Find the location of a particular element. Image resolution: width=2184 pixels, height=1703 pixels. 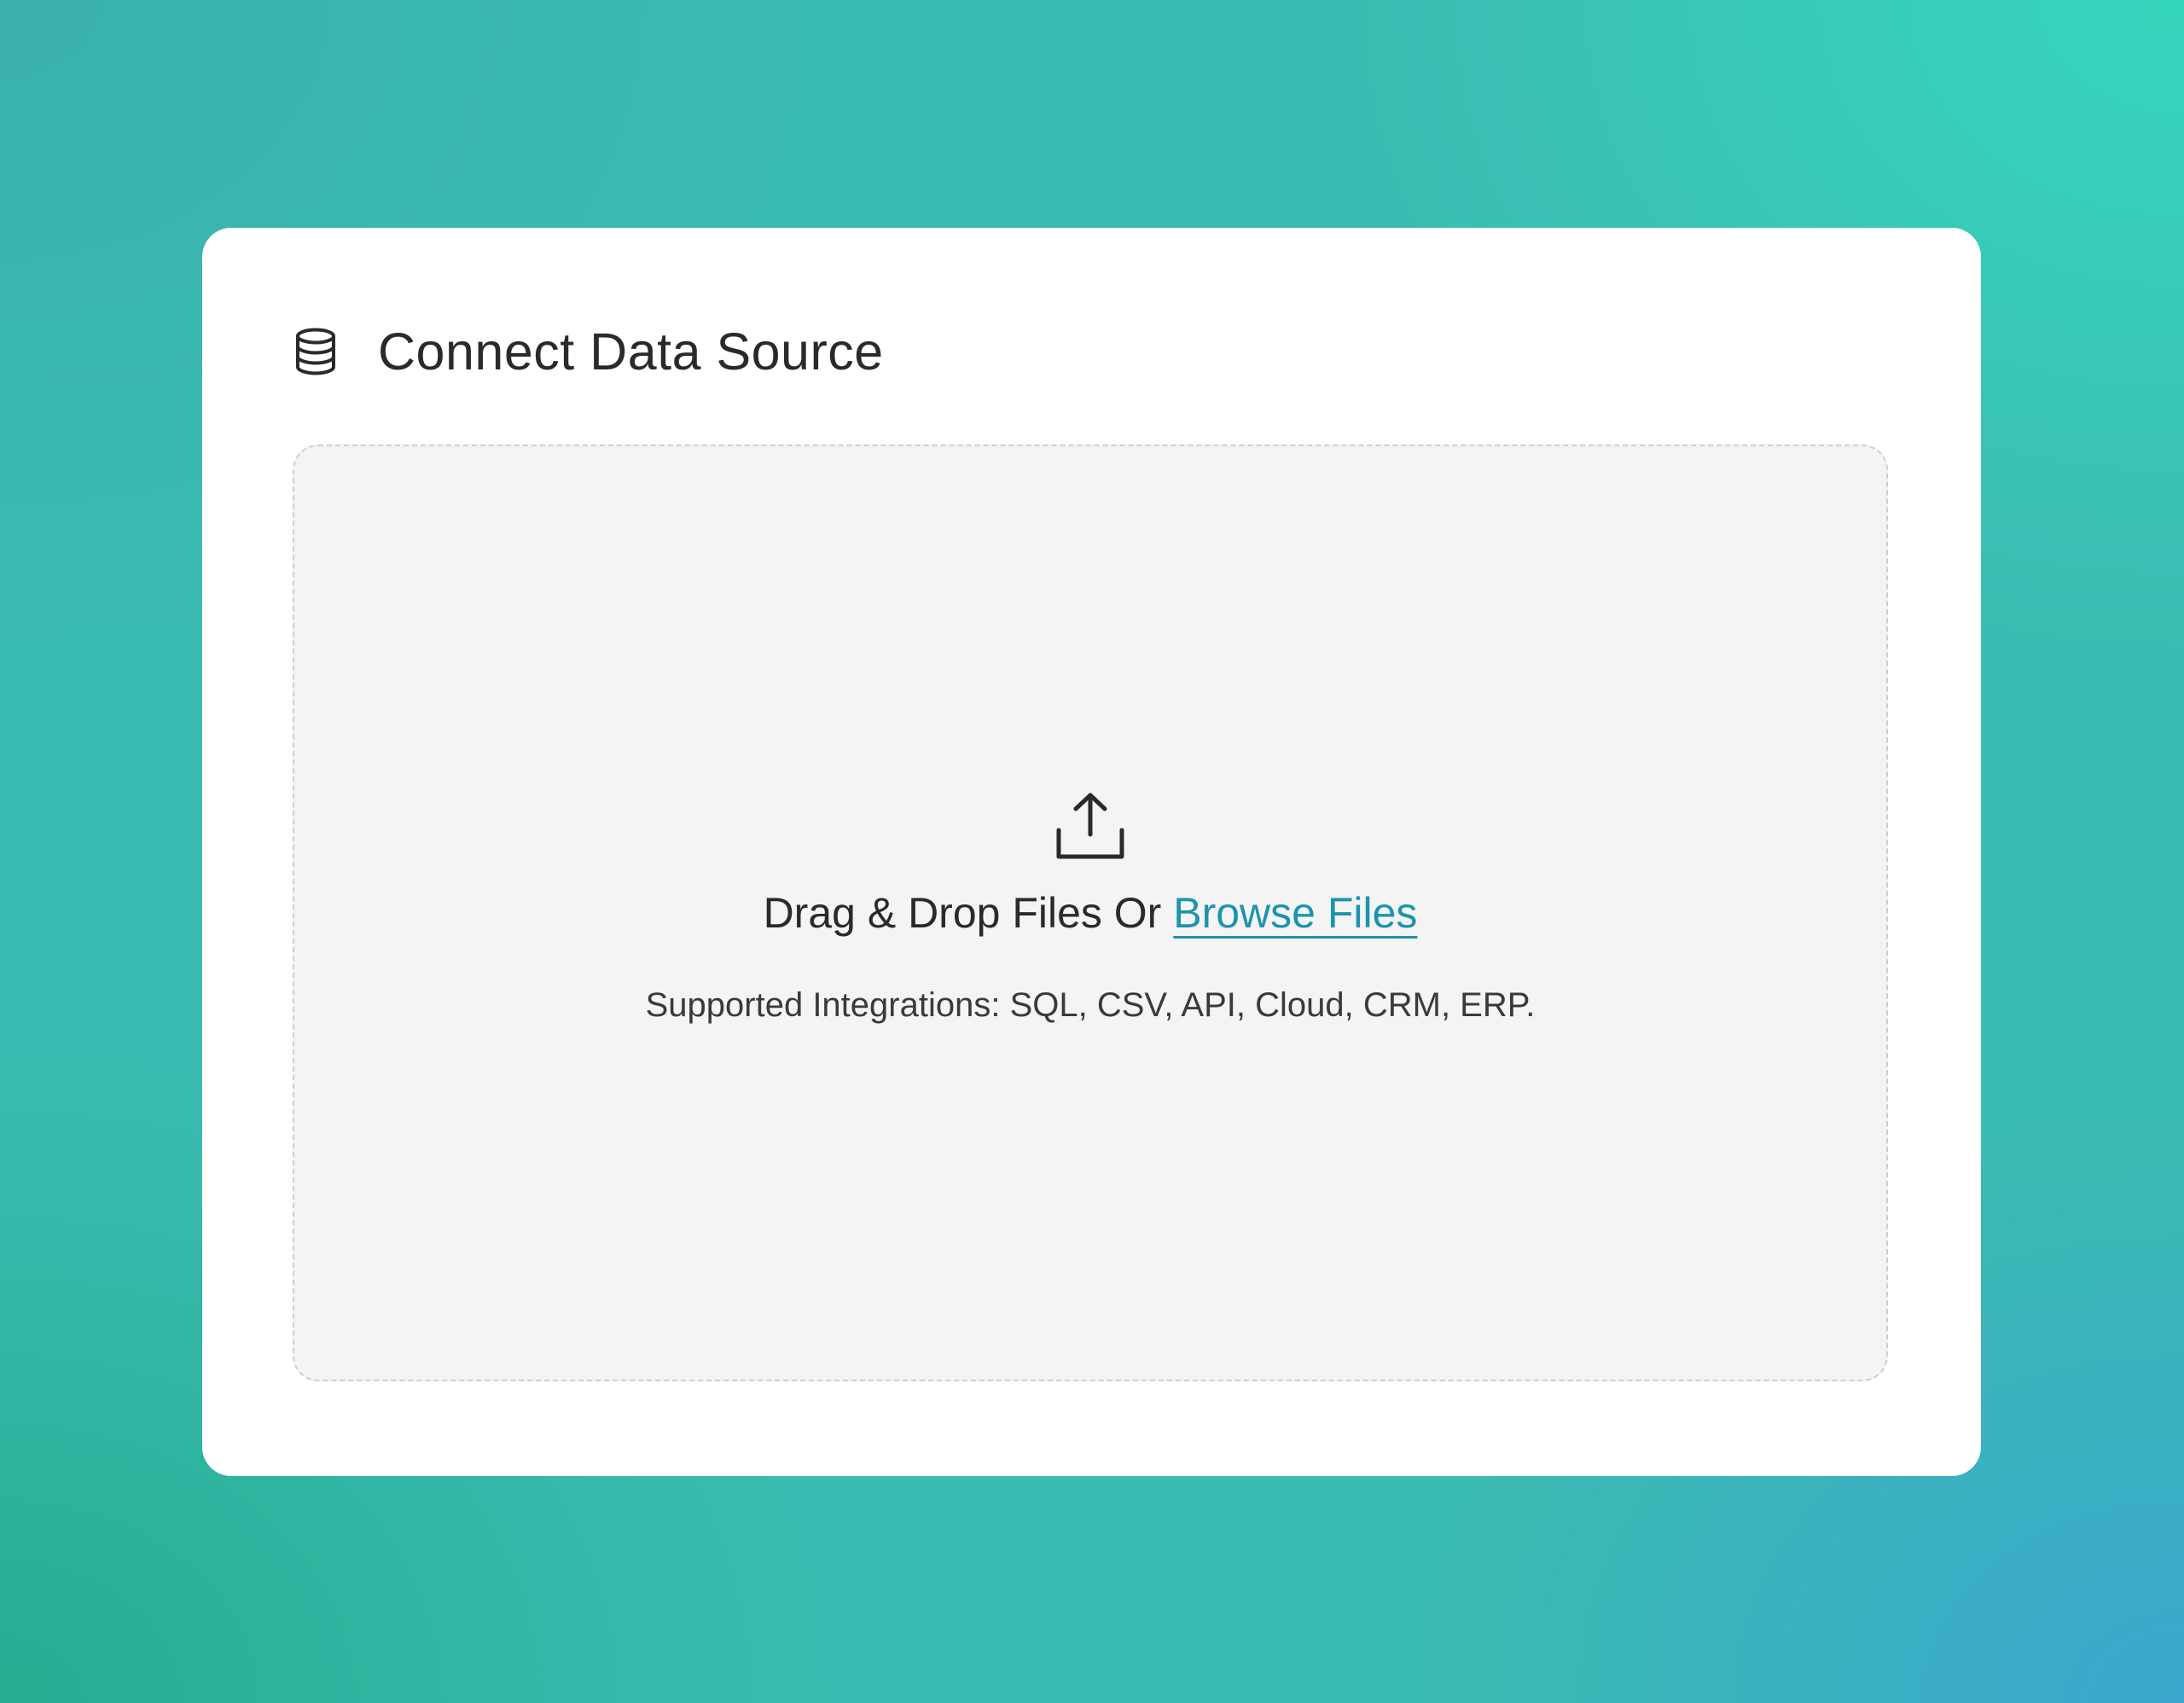

database-icon is located at coordinates (315, 351).